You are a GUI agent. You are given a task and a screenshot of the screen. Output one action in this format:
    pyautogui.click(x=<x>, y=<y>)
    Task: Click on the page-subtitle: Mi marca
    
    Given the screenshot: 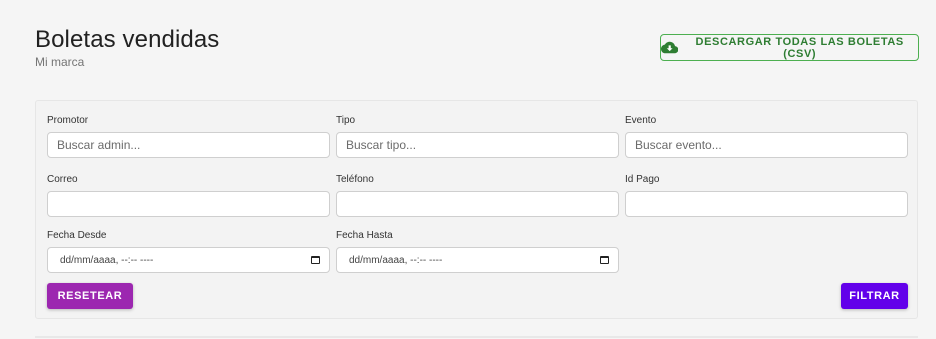 What is the action you would take?
    pyautogui.click(x=60, y=62)
    